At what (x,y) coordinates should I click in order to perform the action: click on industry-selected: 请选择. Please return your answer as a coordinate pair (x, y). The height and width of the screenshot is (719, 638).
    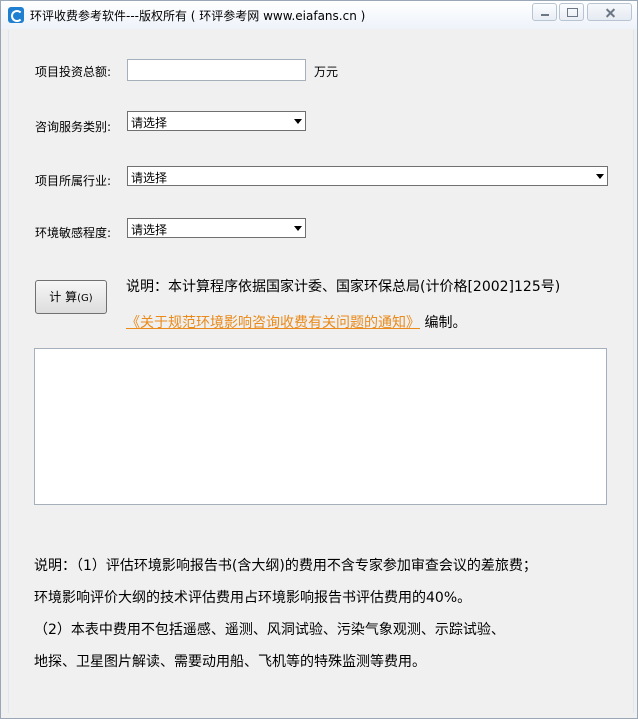
    Looking at the image, I should click on (149, 178).